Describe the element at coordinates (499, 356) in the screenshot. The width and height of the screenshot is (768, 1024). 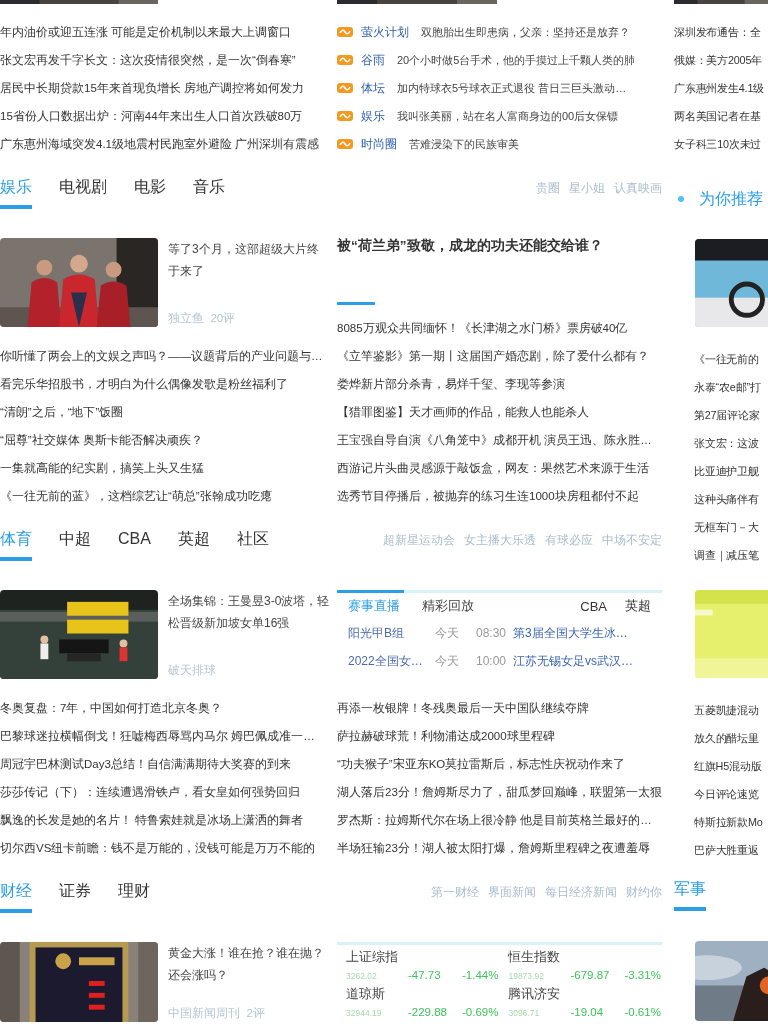
I see `news-link: 《立竿鉴影》第一期丨这届国产婚恋剧，除了爱什么都有？` at that location.